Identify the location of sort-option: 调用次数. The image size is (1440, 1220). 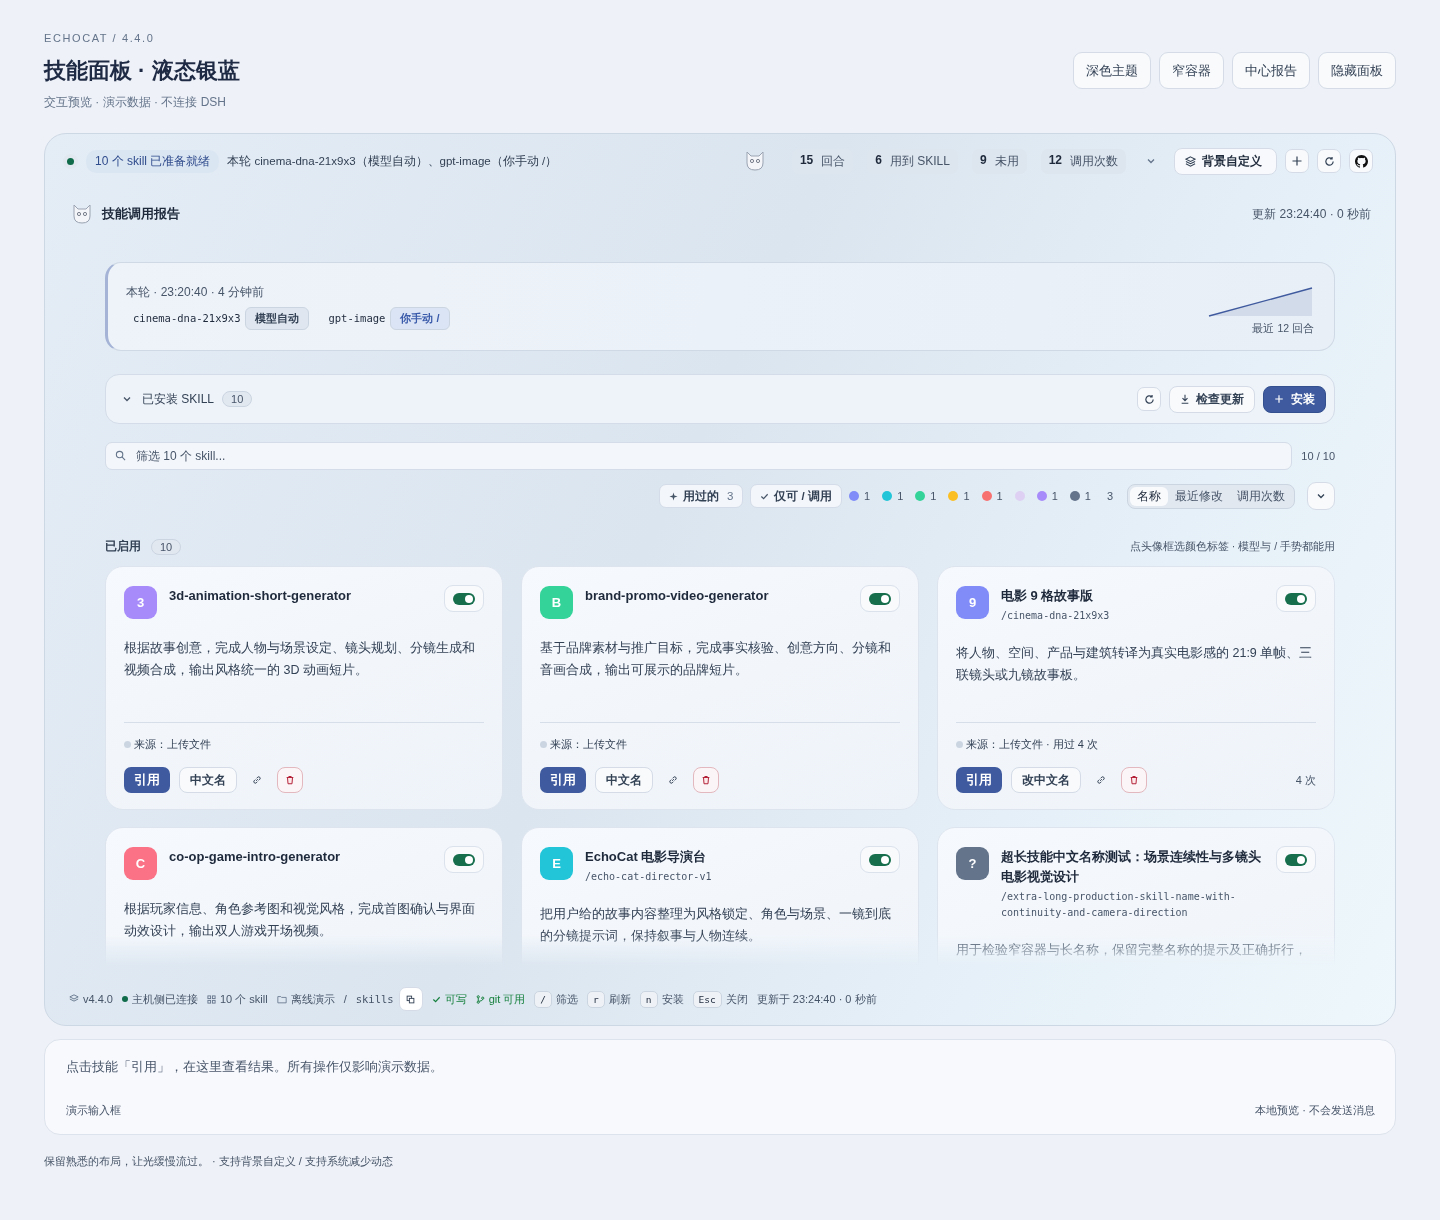
(1261, 496).